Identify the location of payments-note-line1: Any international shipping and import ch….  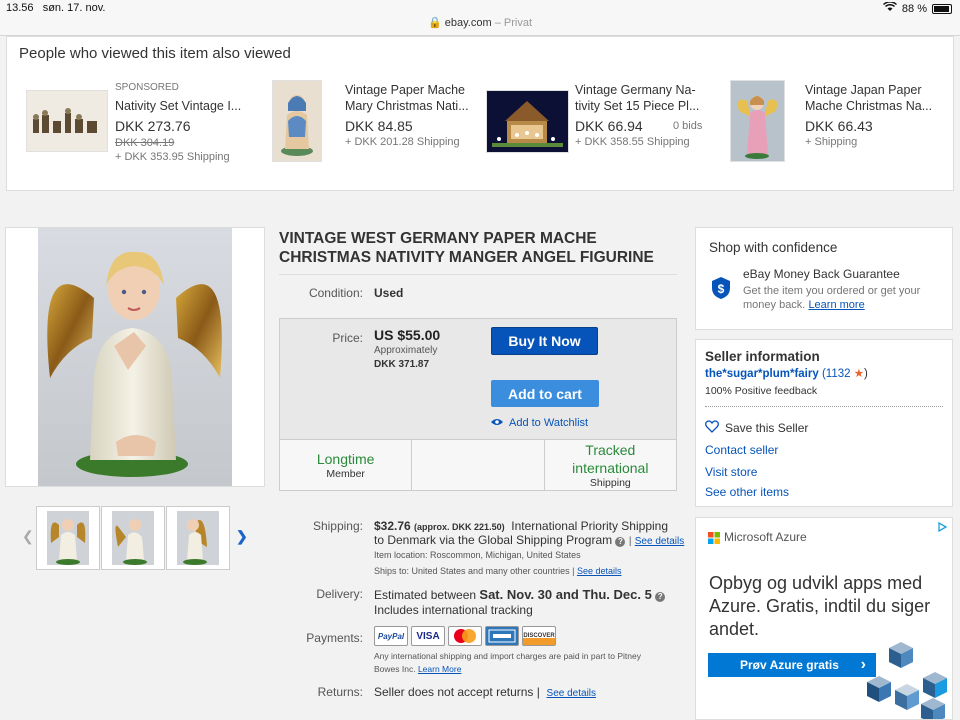
(507, 656).